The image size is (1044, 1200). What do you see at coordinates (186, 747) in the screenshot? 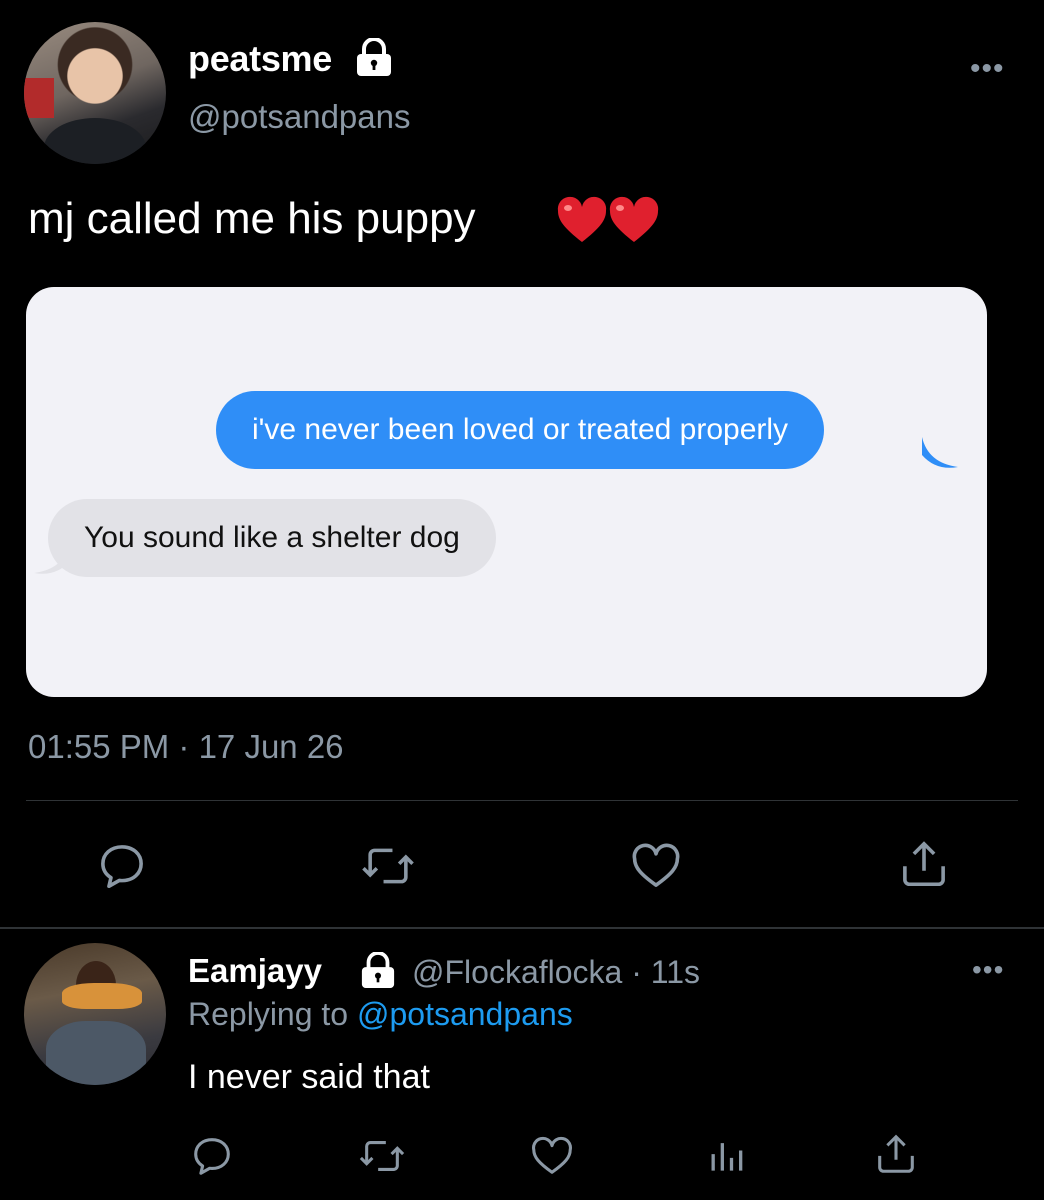
I see `tweet-timestamp: 01:55 PM · 17 Jun 26` at bounding box center [186, 747].